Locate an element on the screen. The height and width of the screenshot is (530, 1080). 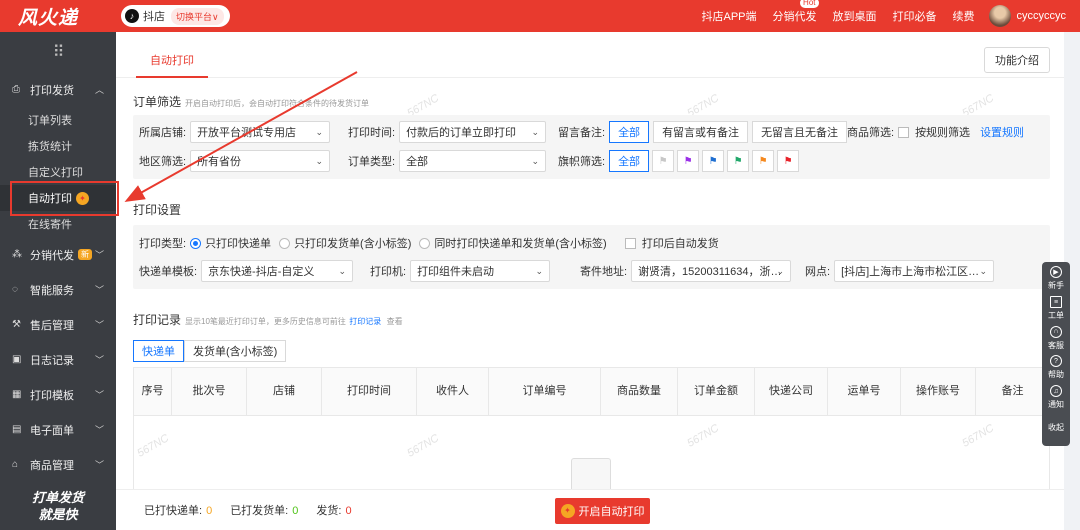
print-time-select: 付款后的订单立即打印 ⌄ is located at coordinates (473, 132).